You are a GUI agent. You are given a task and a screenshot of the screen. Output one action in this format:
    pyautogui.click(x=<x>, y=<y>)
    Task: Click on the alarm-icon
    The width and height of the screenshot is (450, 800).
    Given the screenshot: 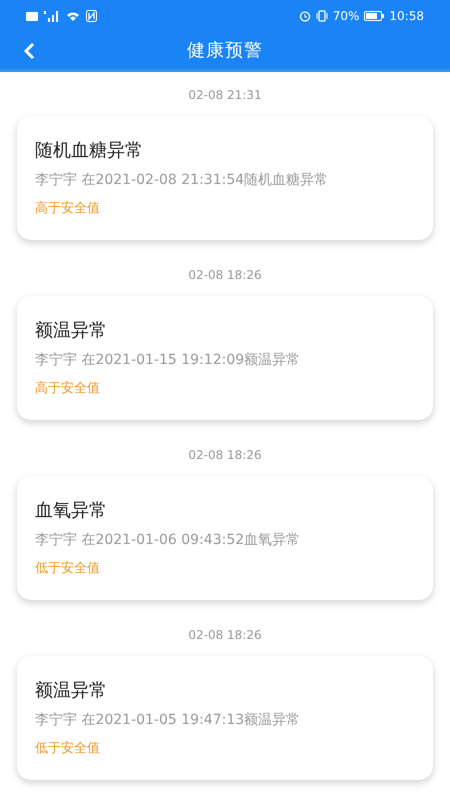 What is the action you would take?
    pyautogui.click(x=304, y=16)
    